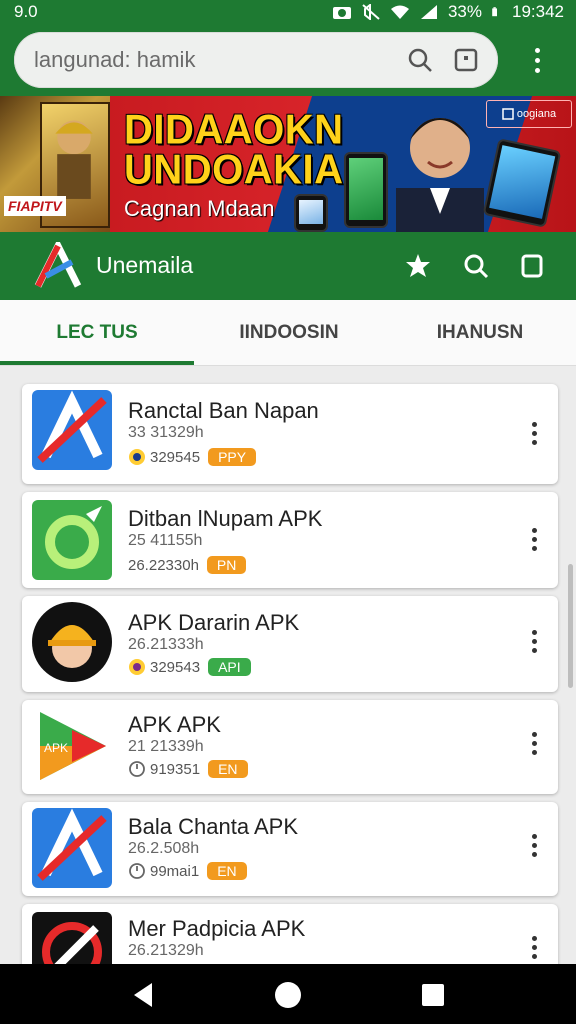 The width and height of the screenshot is (576, 1024). What do you see at coordinates (290, 747) in the screenshot?
I see `list-item: APK APK APK 21 21339h 919351 EN` at bounding box center [290, 747].